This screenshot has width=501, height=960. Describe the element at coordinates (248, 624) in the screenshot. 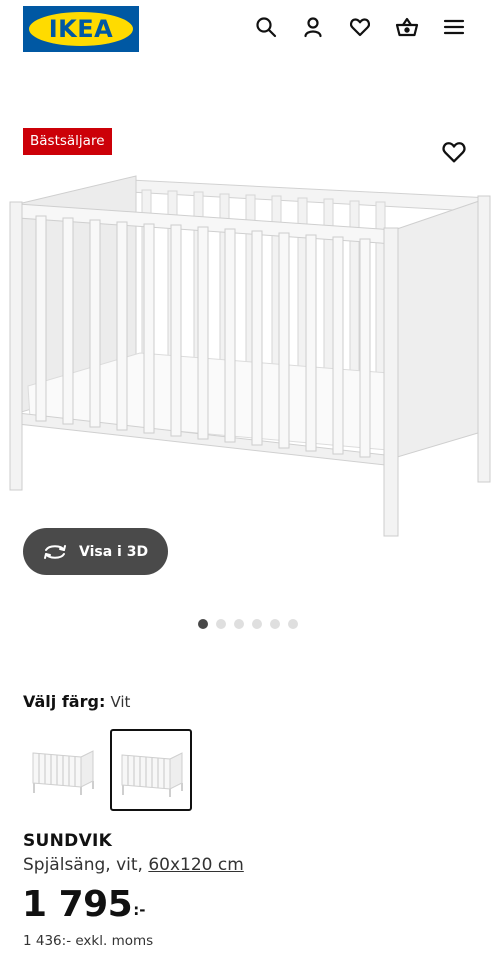

I see `carousel-dots` at that location.